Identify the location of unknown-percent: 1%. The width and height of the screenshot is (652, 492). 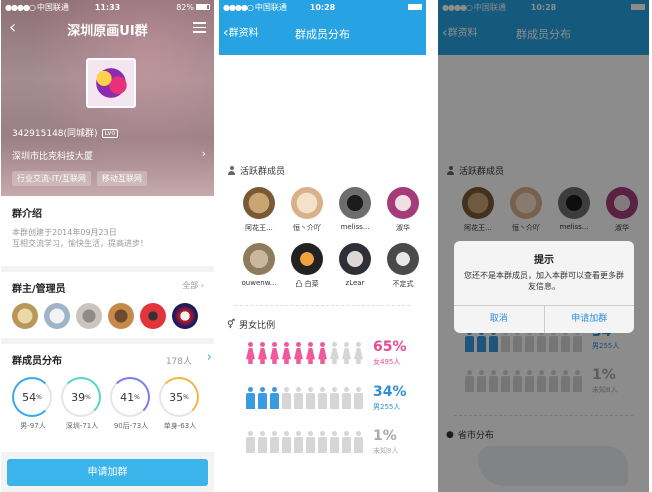
(385, 436).